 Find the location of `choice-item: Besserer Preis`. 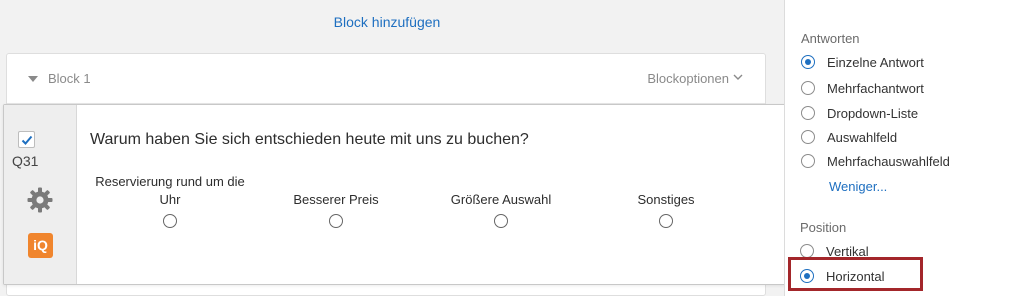

choice-item: Besserer Preis is located at coordinates (336, 200).